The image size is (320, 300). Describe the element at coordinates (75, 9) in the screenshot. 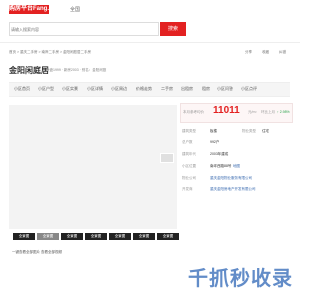

I see `city-selector: 全国` at that location.